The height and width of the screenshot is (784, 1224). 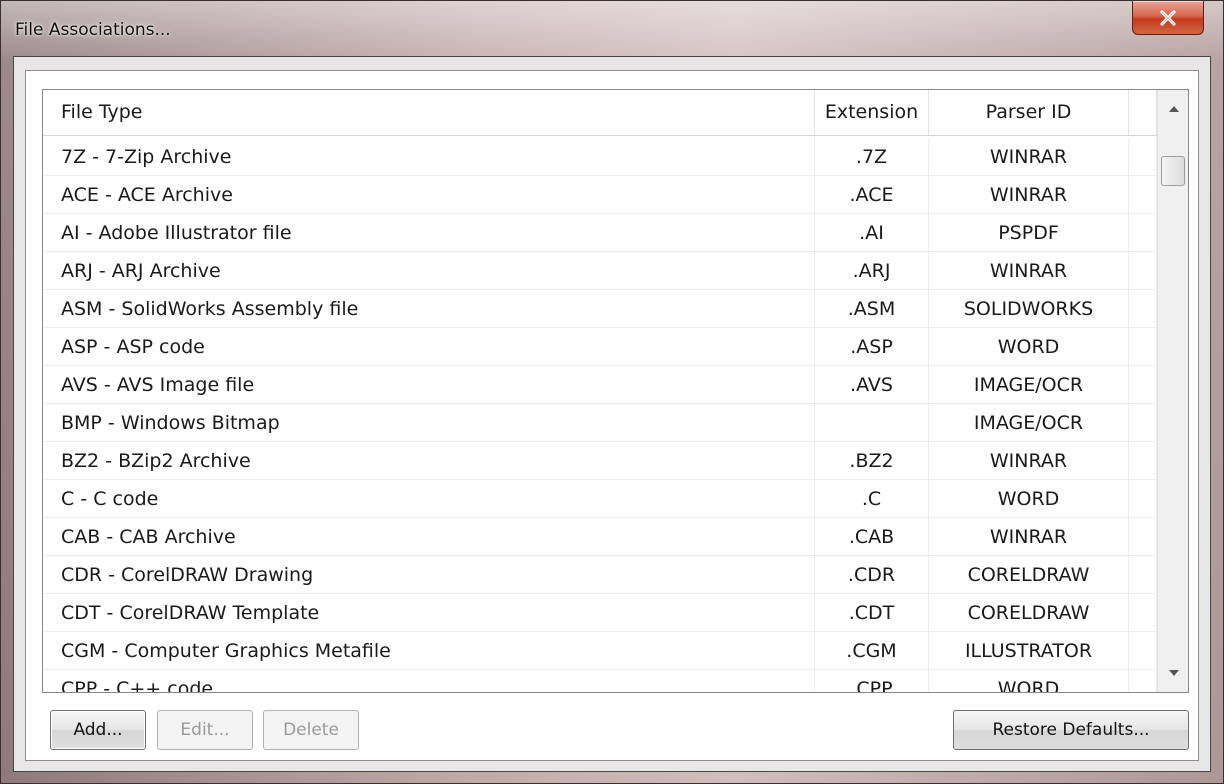 I want to click on table-row: ASP - ASP code .ASP WORD, so click(x=600, y=347).